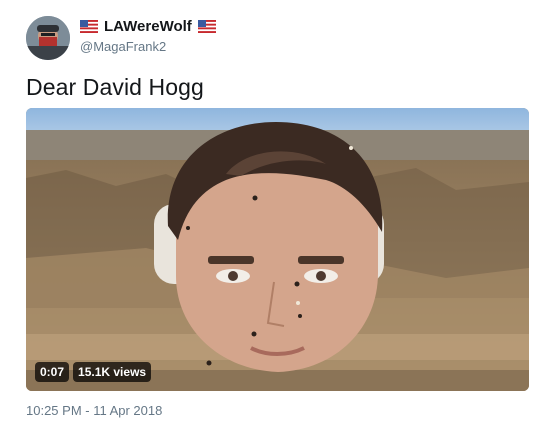  Describe the element at coordinates (148, 46) in the screenshot. I see `author-handle: @MagaFrank2` at that location.